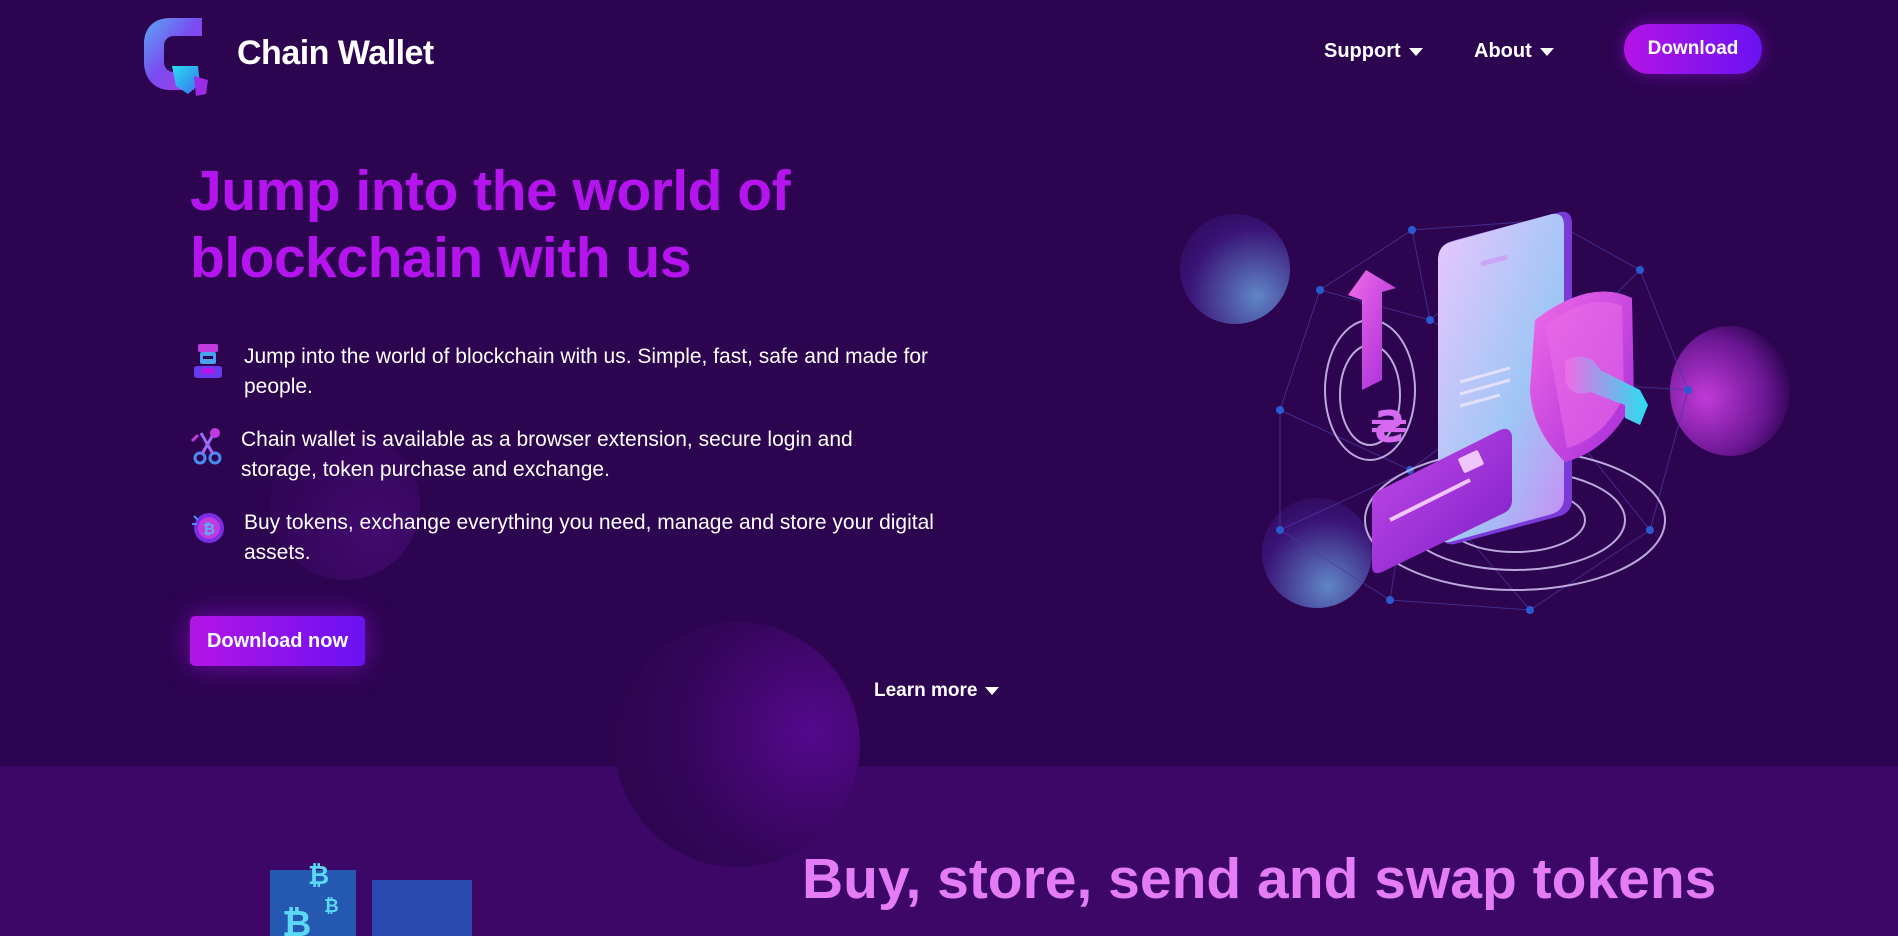 Image resolution: width=1898 pixels, height=936 pixels. I want to click on nav-about-label: About, so click(1503, 51).